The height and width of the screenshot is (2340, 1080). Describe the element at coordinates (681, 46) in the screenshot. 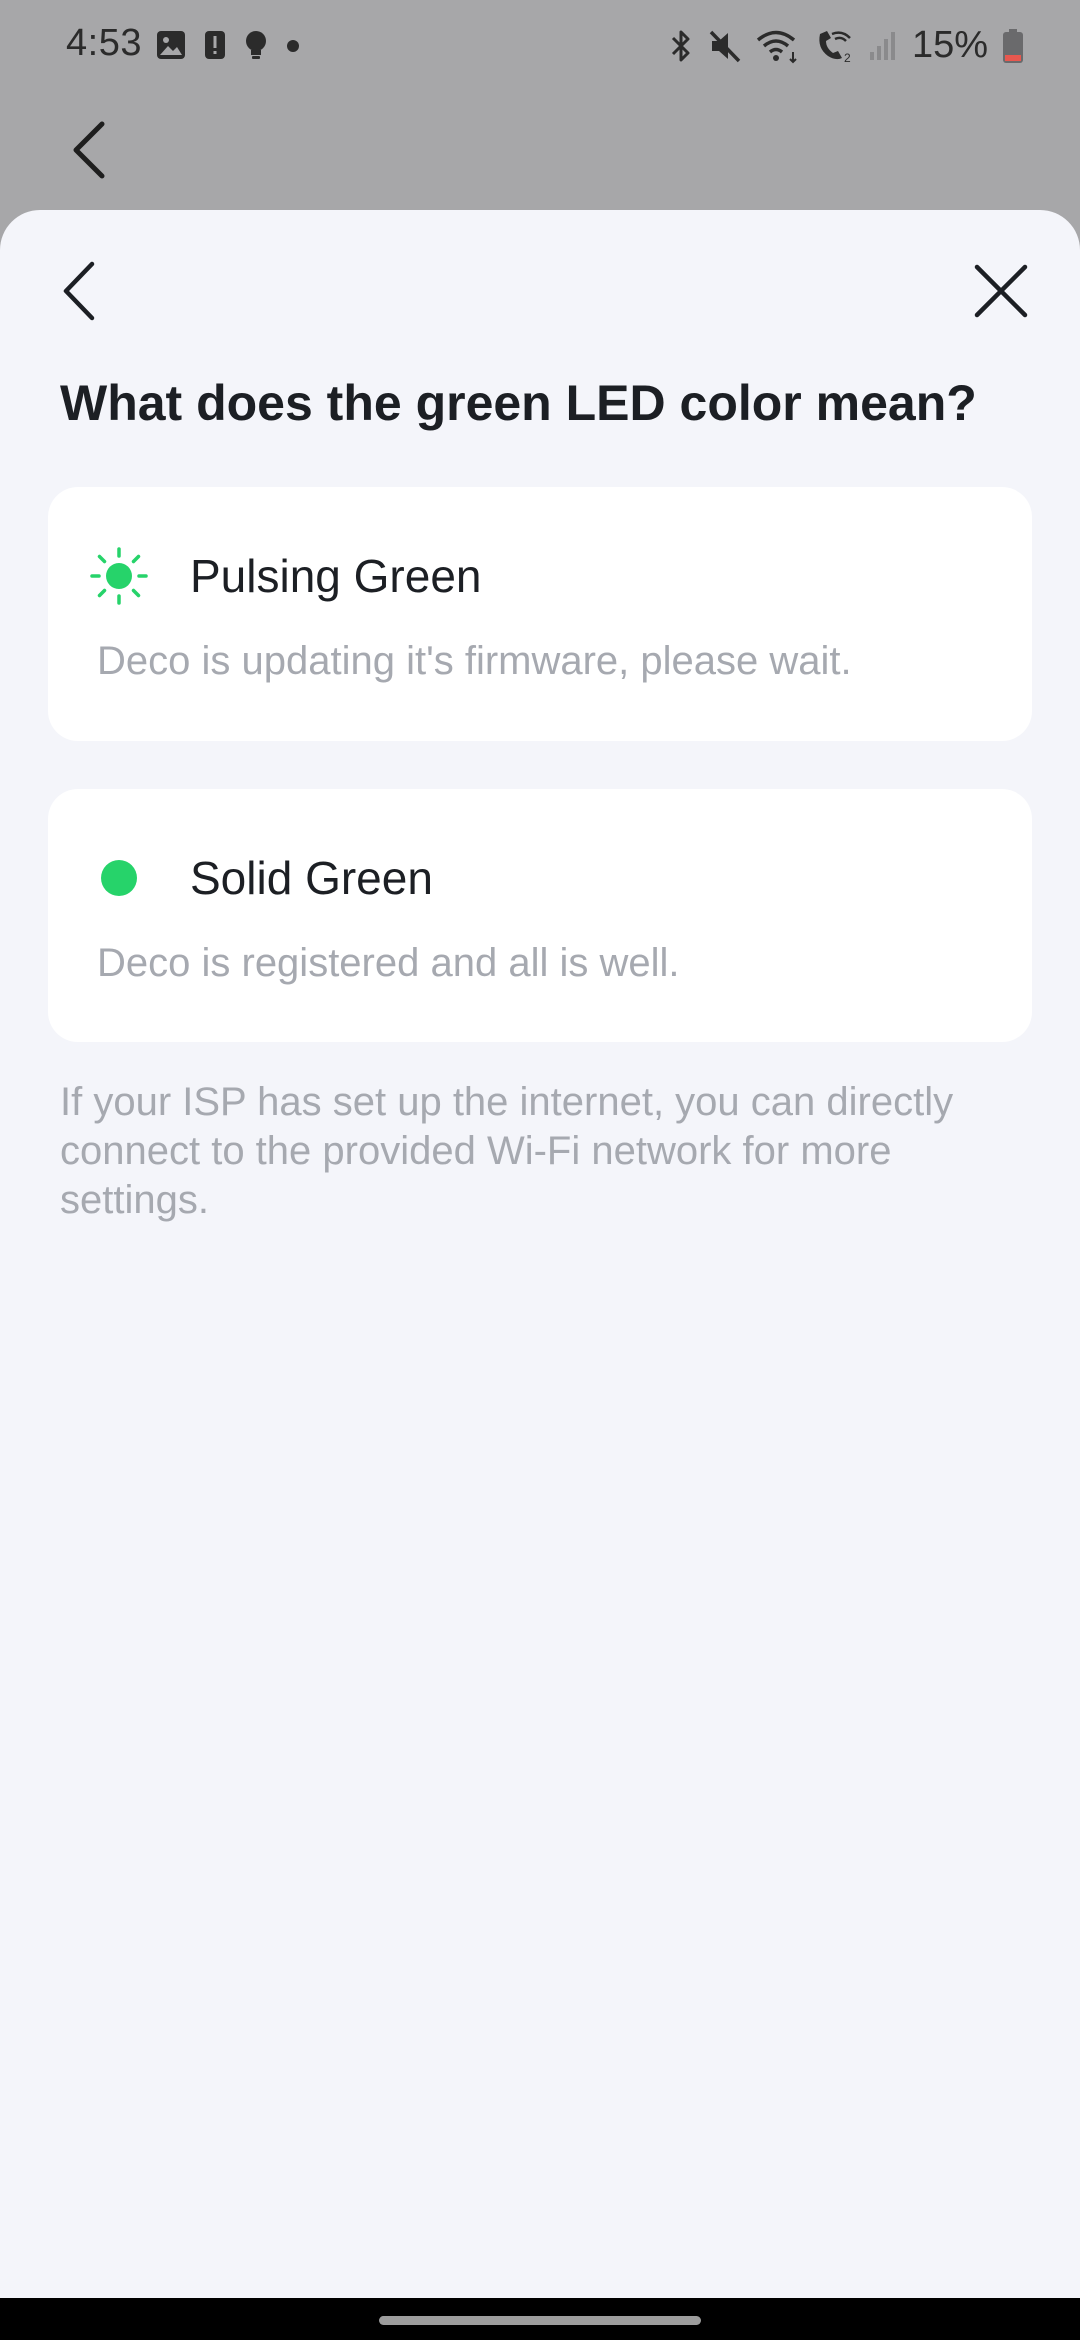

I see `bluetooth-icon` at that location.